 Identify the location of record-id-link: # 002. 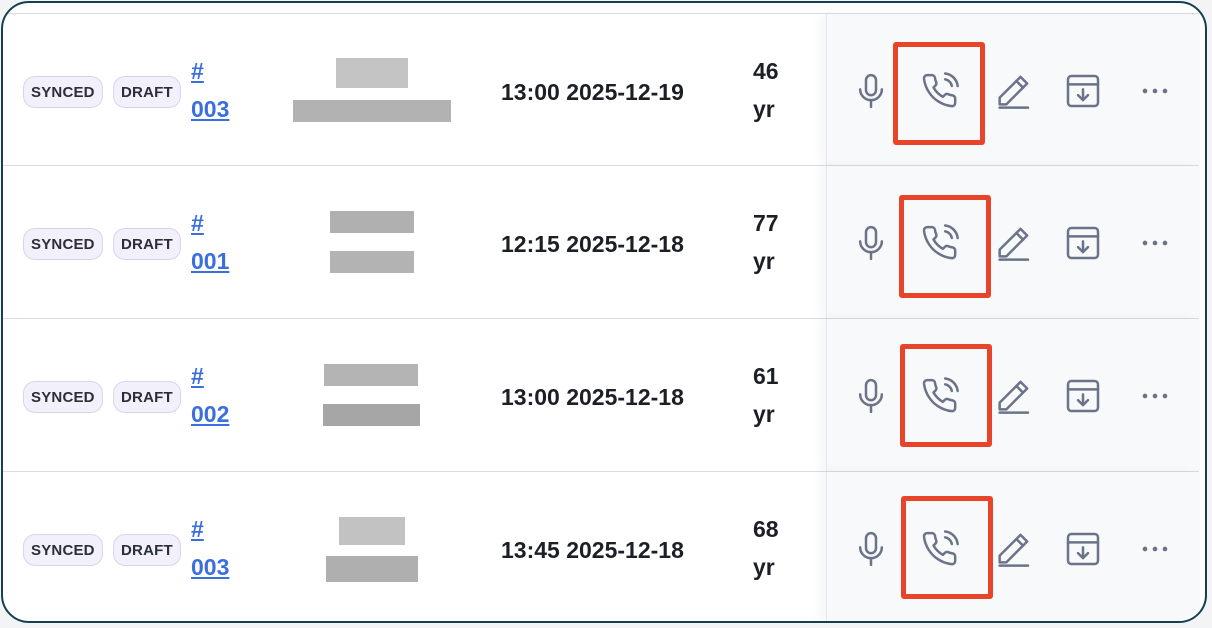
(221, 395).